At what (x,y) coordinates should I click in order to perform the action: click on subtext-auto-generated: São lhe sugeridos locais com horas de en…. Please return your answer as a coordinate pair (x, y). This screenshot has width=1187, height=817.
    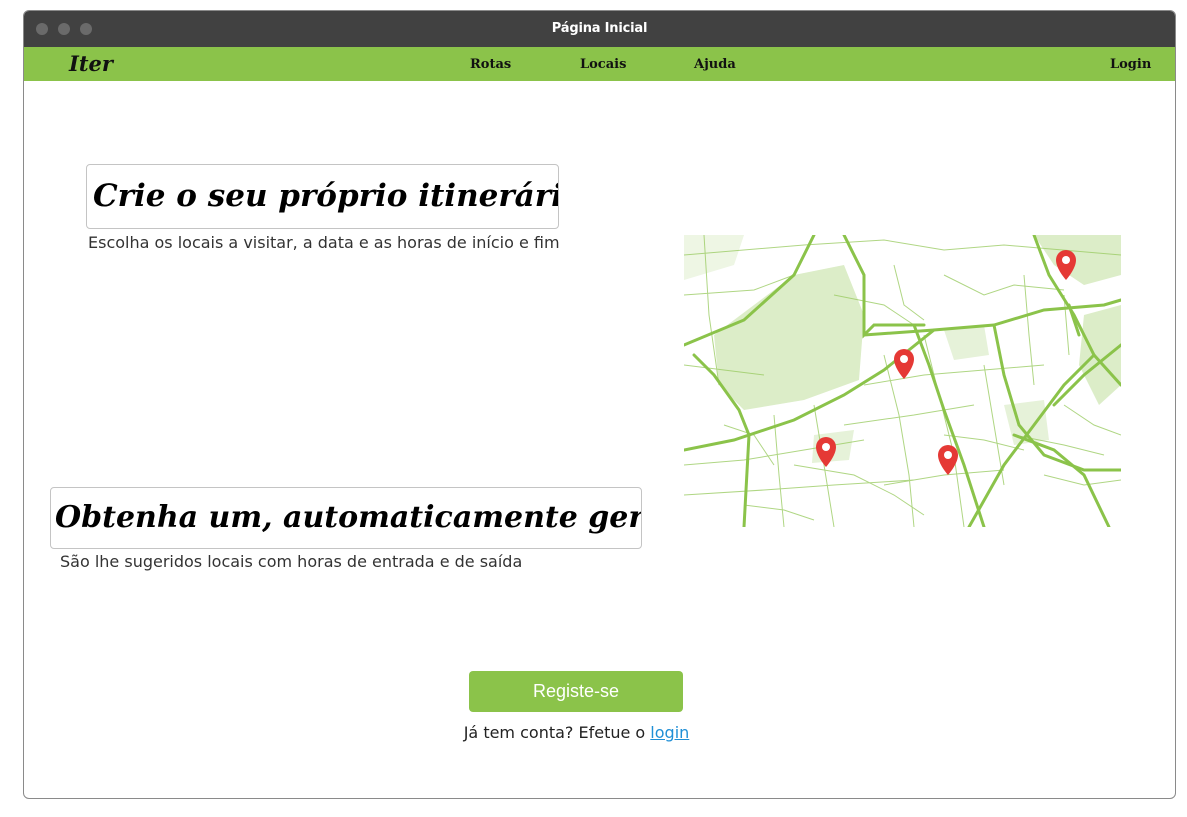
    Looking at the image, I should click on (291, 561).